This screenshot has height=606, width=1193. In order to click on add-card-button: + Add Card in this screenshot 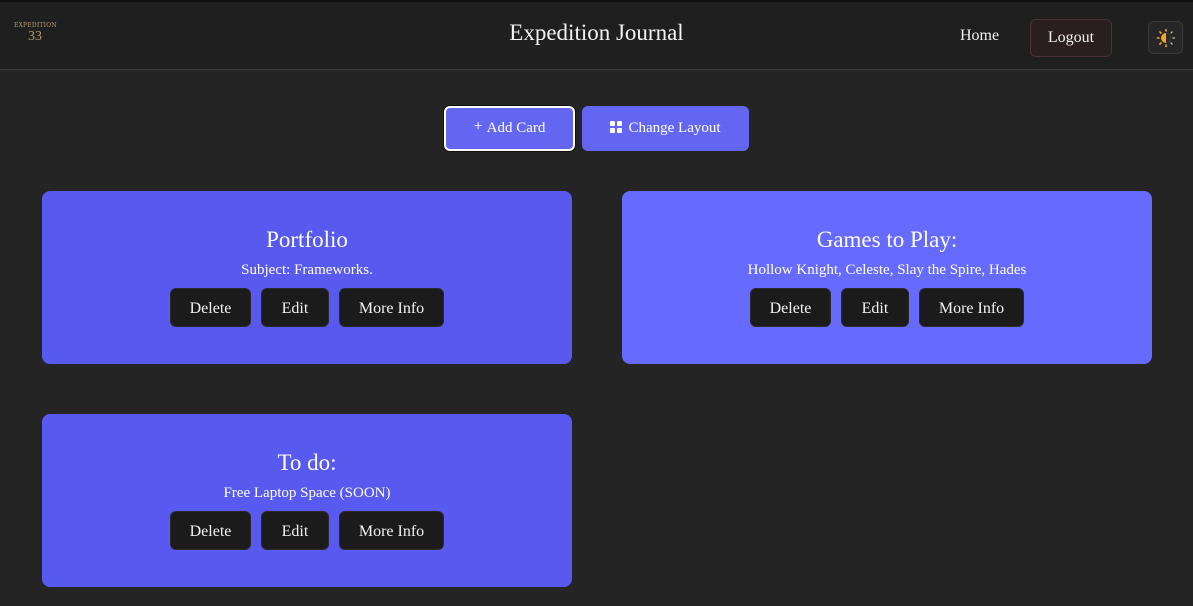, I will do `click(509, 128)`.